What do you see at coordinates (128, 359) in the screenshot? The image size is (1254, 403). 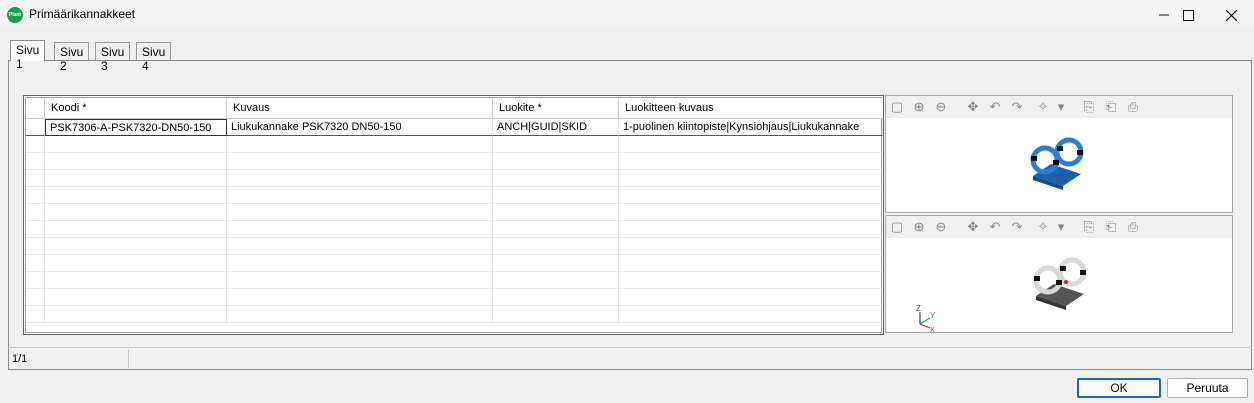 I see `status-divider` at bounding box center [128, 359].